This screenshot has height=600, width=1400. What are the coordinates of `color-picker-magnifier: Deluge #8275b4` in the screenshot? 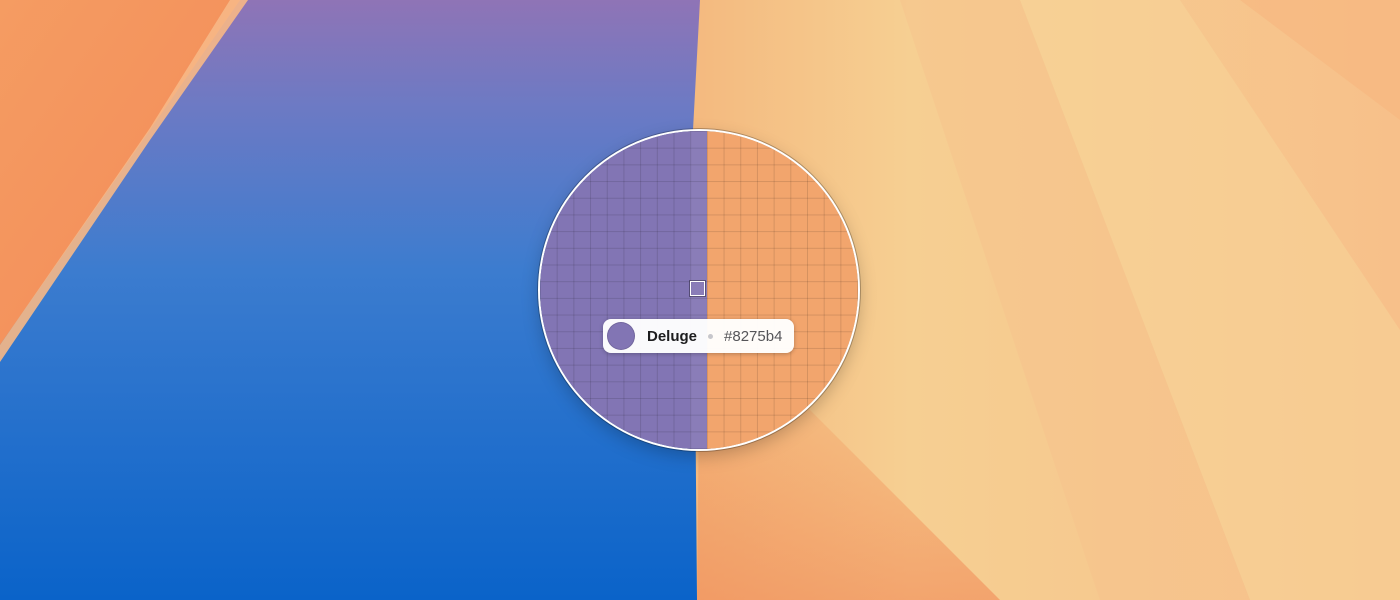 It's located at (699, 290).